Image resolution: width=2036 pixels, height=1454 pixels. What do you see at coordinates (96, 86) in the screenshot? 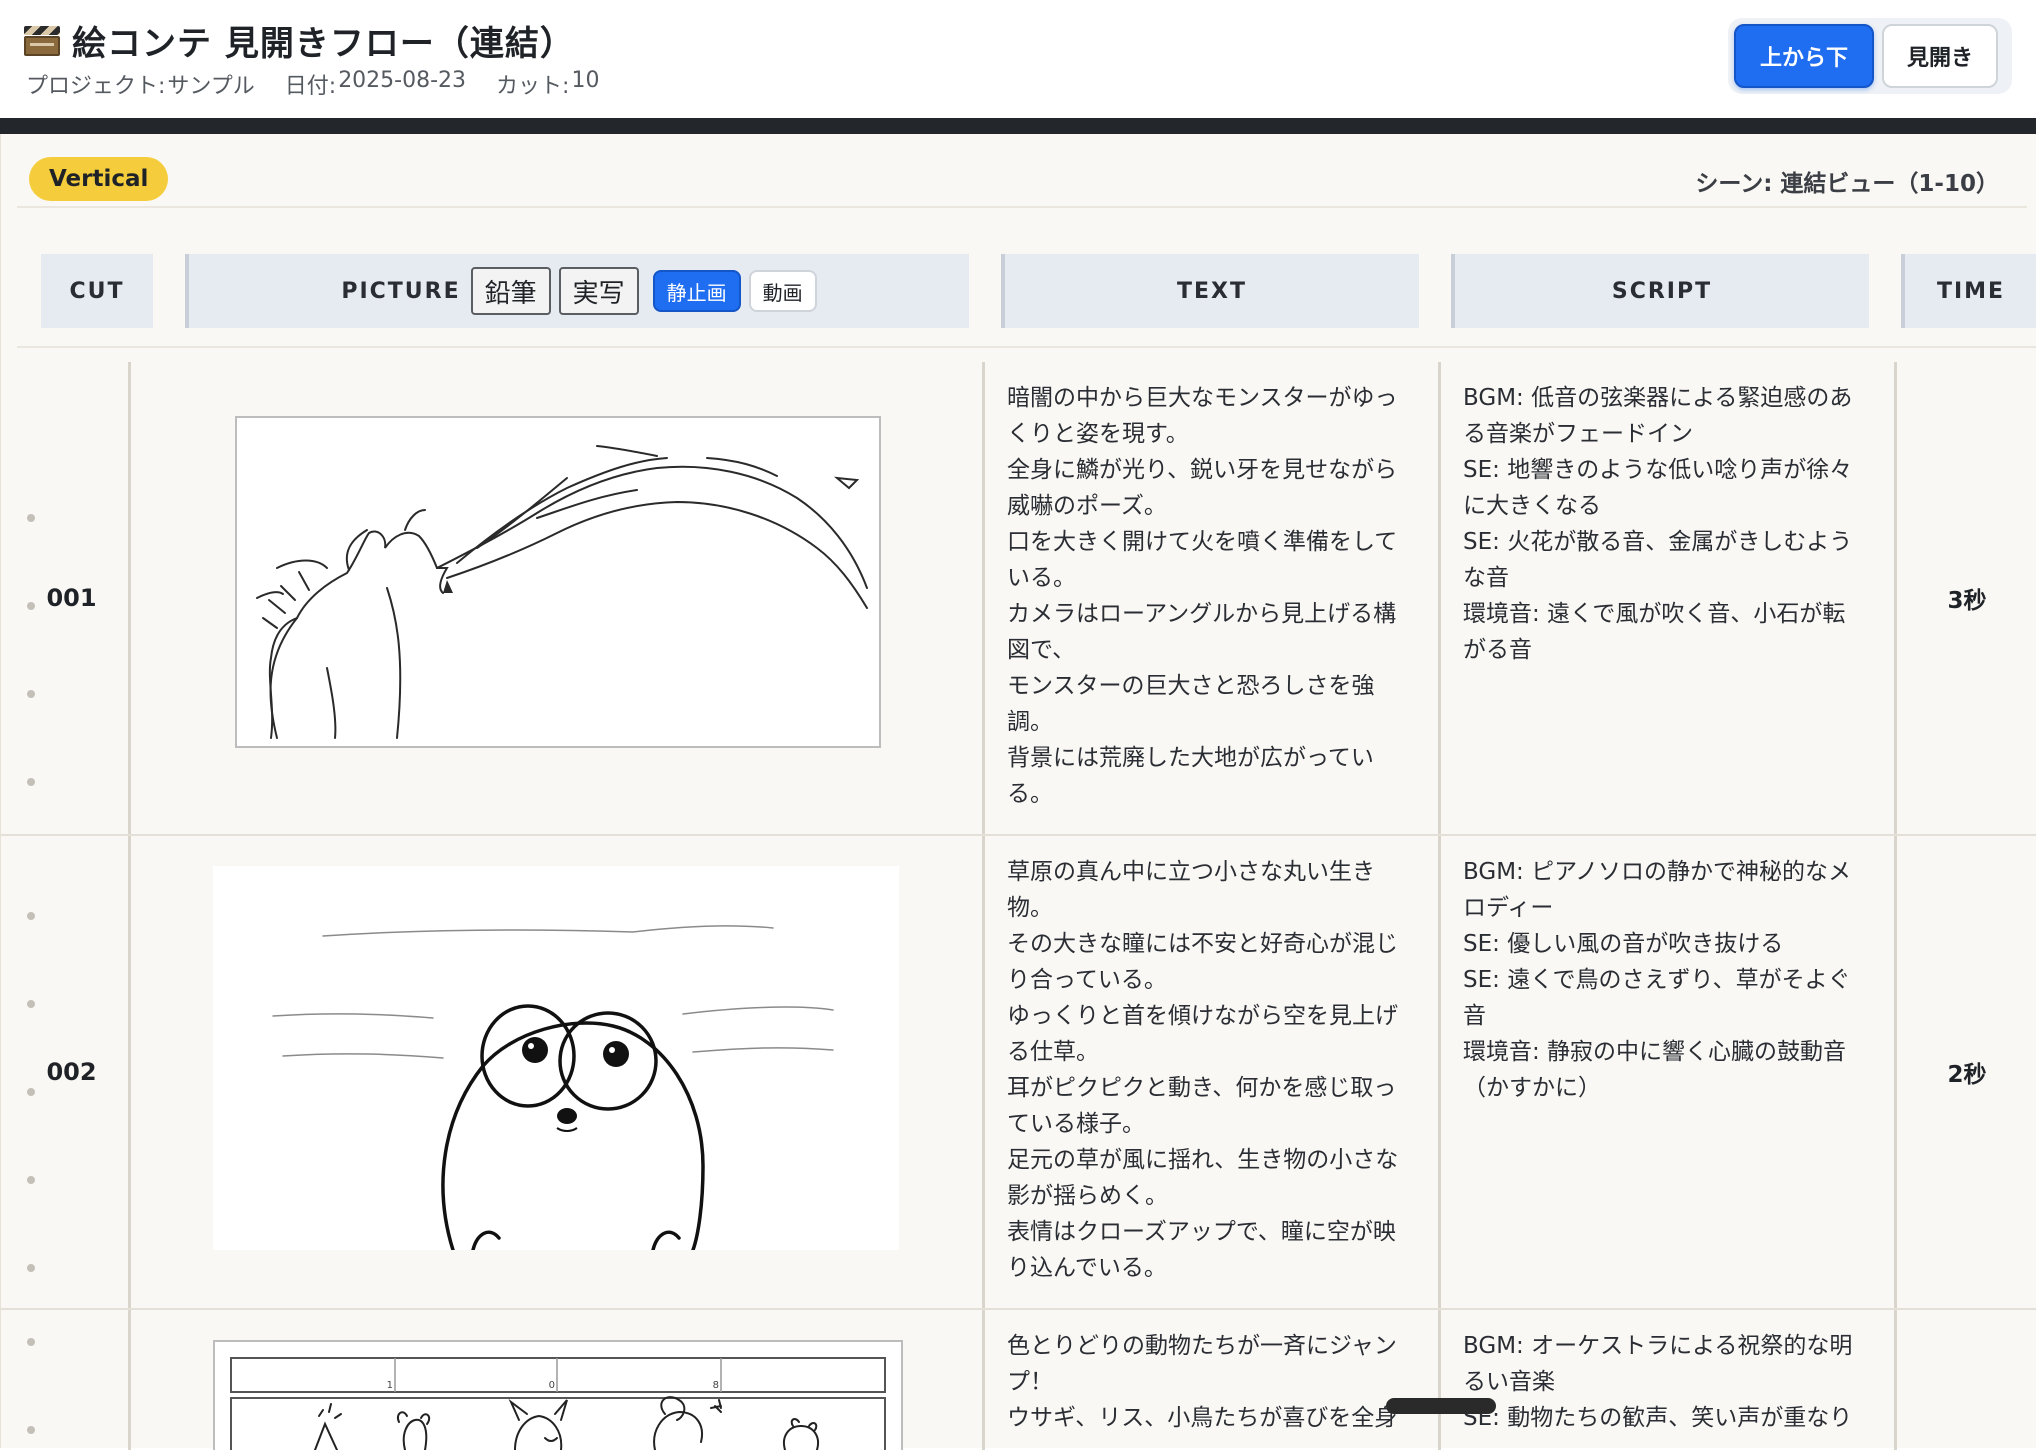
I see `meta-project-label: プロジェクト:` at bounding box center [96, 86].